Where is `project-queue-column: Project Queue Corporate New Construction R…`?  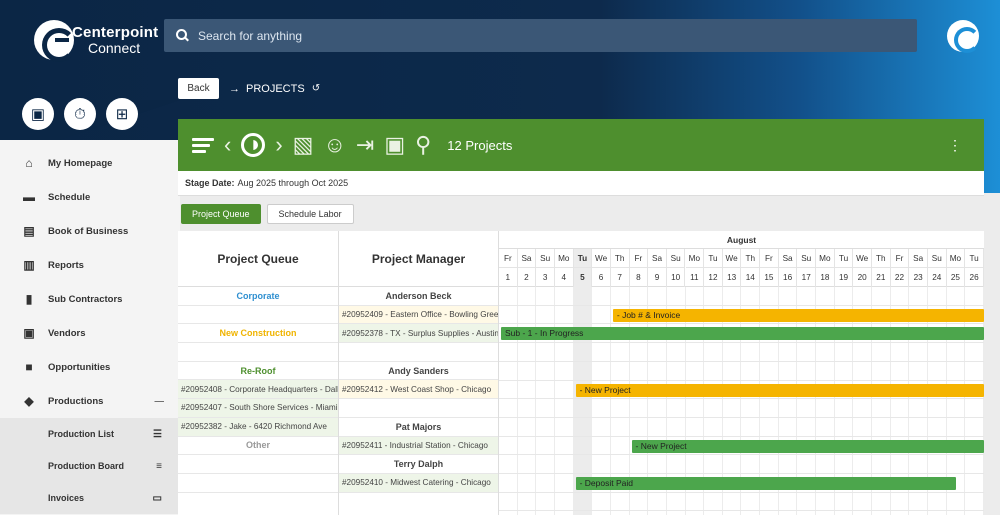
project-queue-column: Project Queue Corporate New Construction R… is located at coordinates (258, 373).